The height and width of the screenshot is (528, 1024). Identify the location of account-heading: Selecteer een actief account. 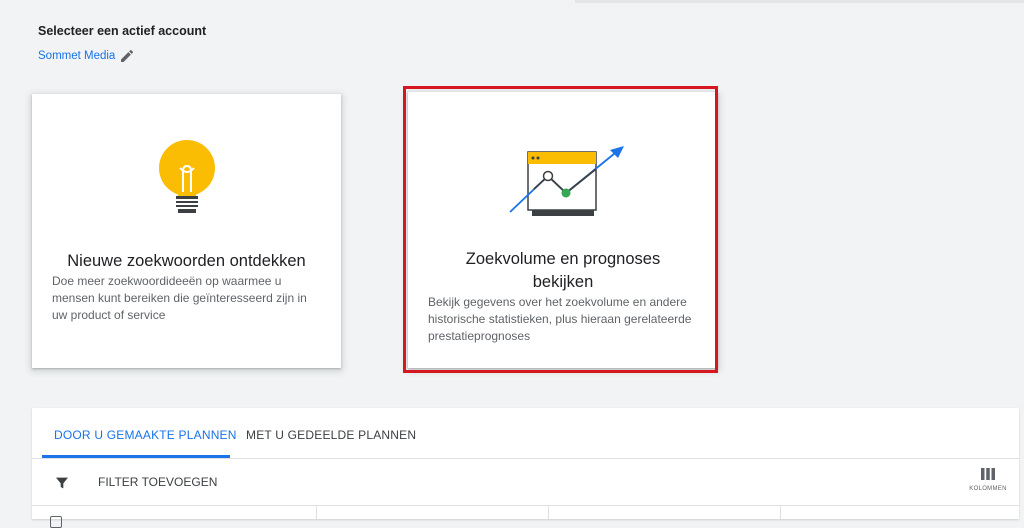
(122, 31).